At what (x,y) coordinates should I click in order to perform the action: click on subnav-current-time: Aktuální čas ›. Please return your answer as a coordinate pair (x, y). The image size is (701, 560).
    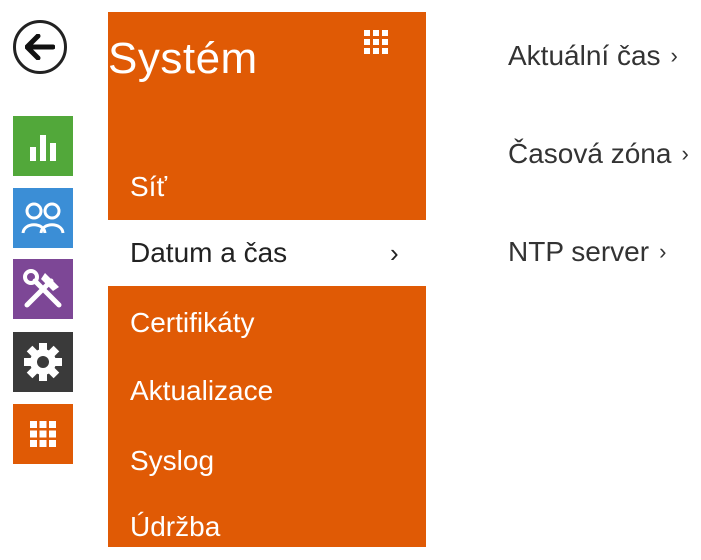
    Looking at the image, I should click on (593, 56).